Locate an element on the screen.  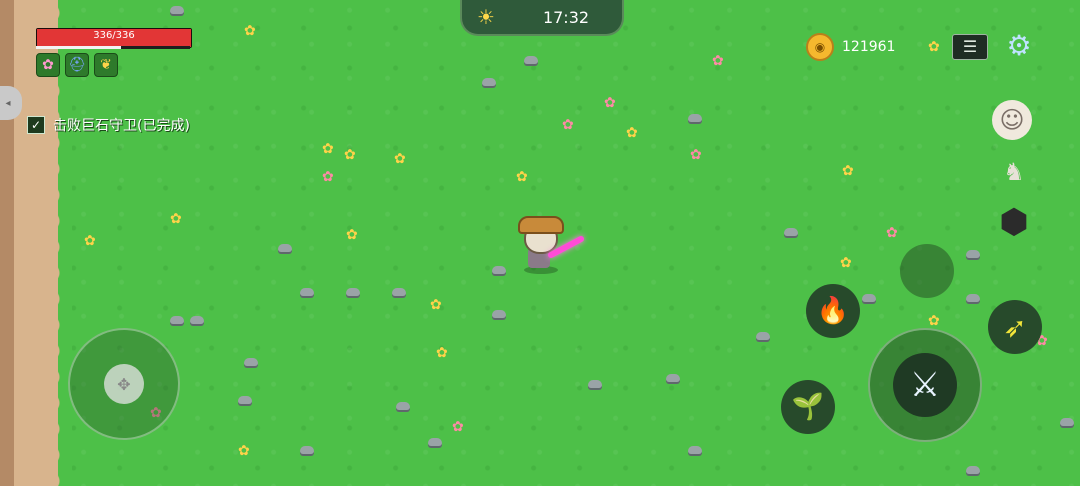
flower-buff-icon: ✿ is located at coordinates (48, 65).